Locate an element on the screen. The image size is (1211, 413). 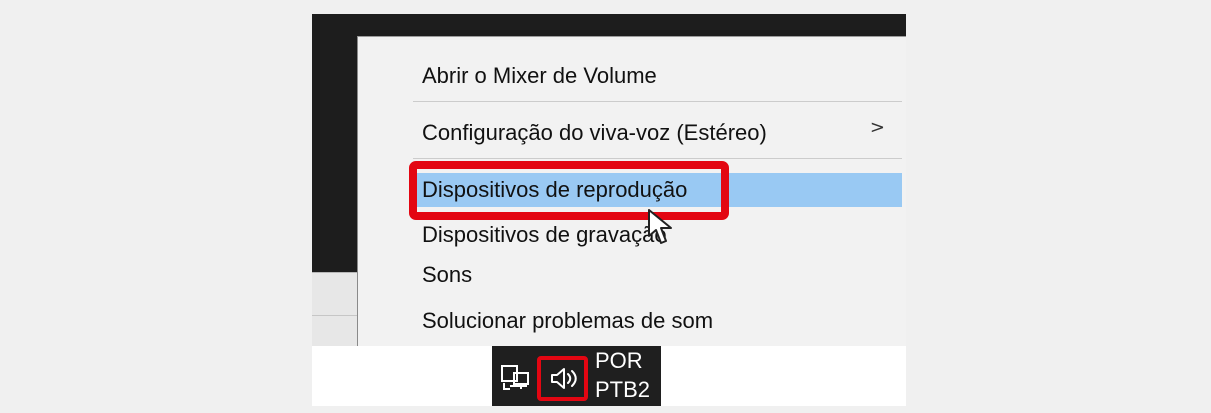
volume-icon is located at coordinates (563, 378).